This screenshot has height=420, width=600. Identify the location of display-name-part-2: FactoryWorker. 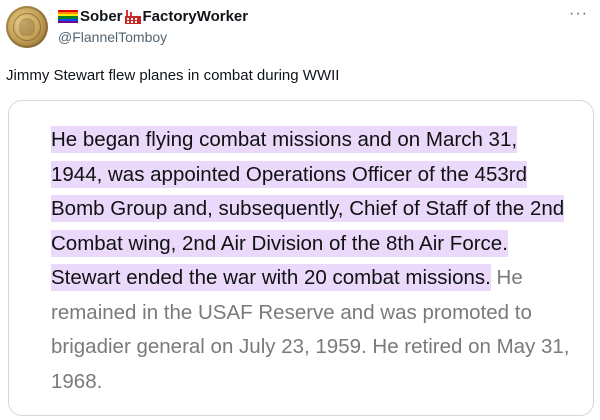
(195, 16).